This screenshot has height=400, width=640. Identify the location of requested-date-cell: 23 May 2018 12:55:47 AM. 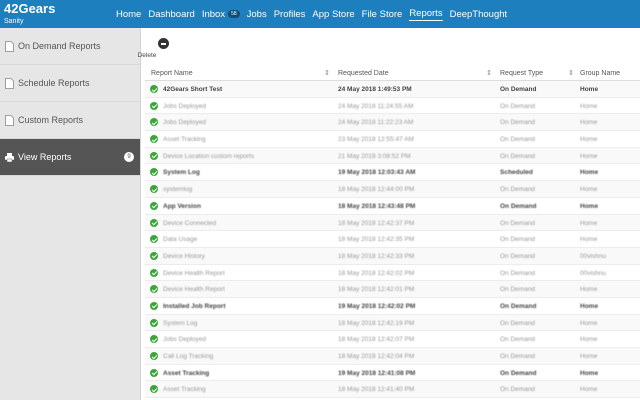
(376, 140).